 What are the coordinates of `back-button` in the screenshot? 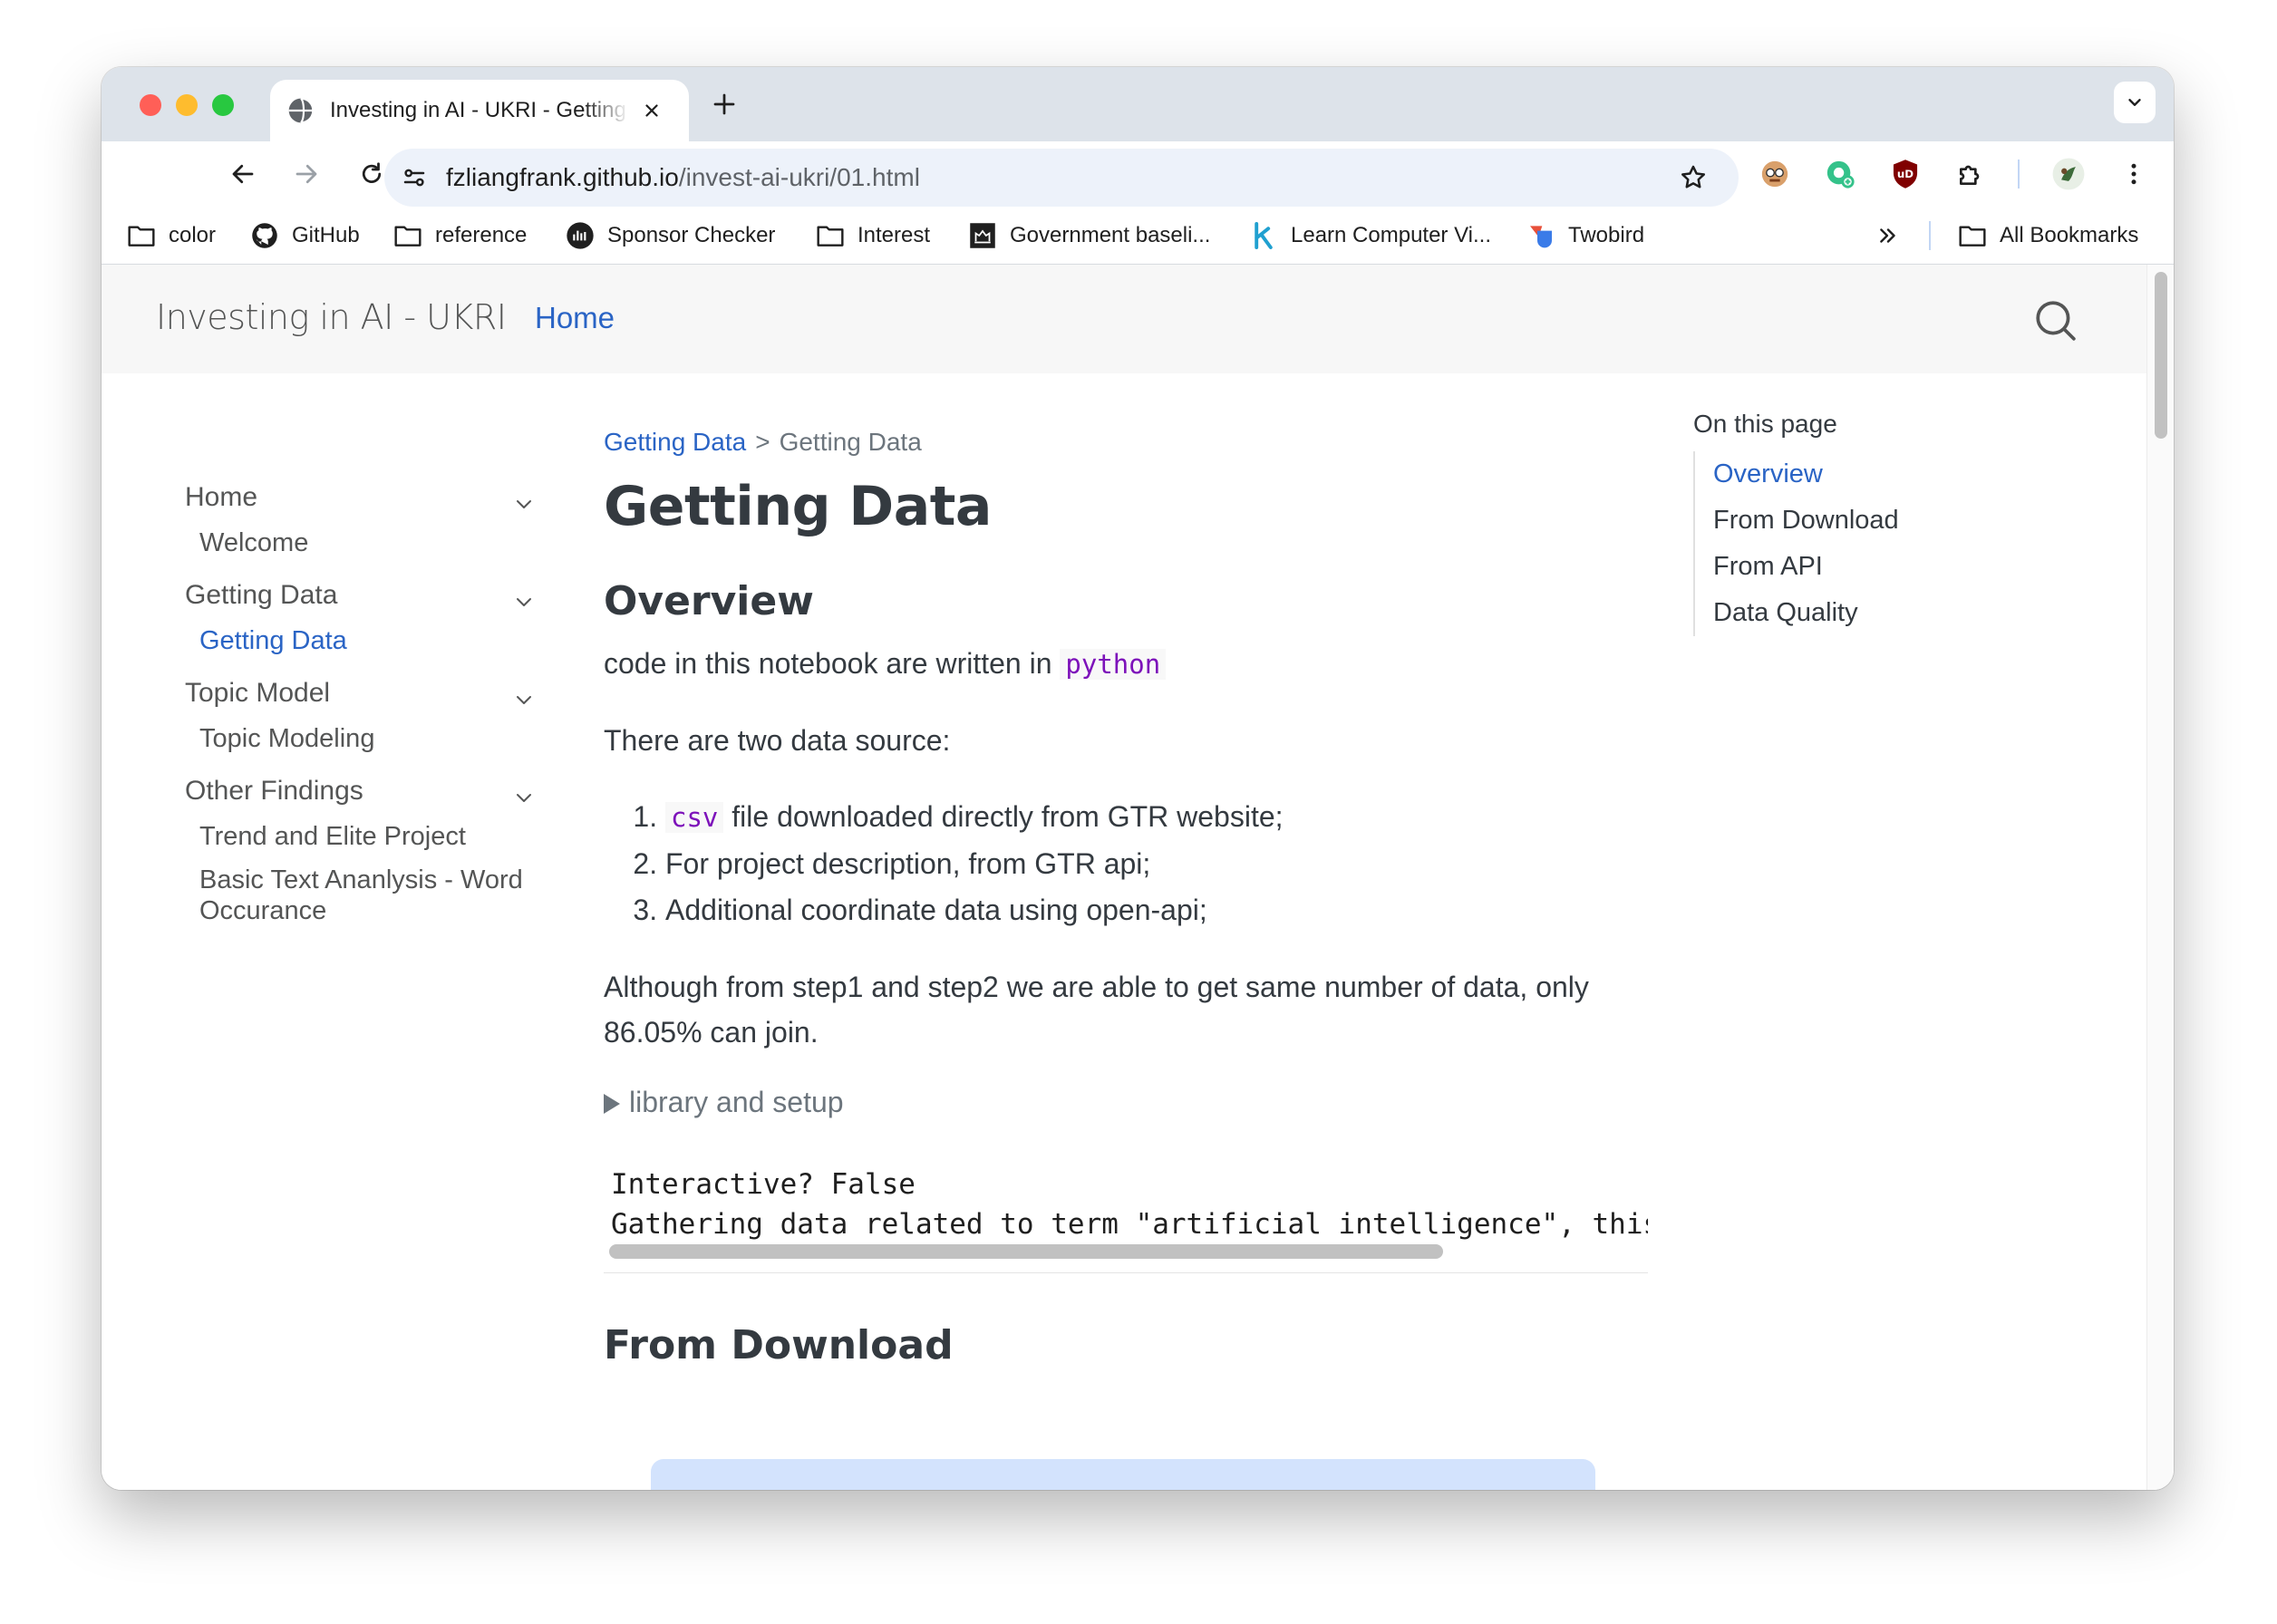 It's located at (243, 174).